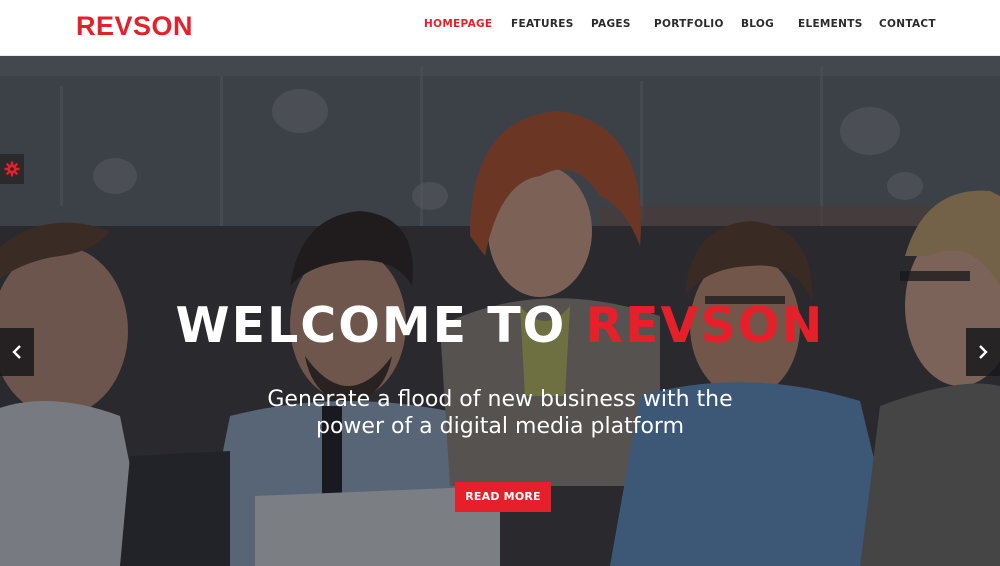  What do you see at coordinates (503, 497) in the screenshot?
I see `read-more-button: READ MORE` at bounding box center [503, 497].